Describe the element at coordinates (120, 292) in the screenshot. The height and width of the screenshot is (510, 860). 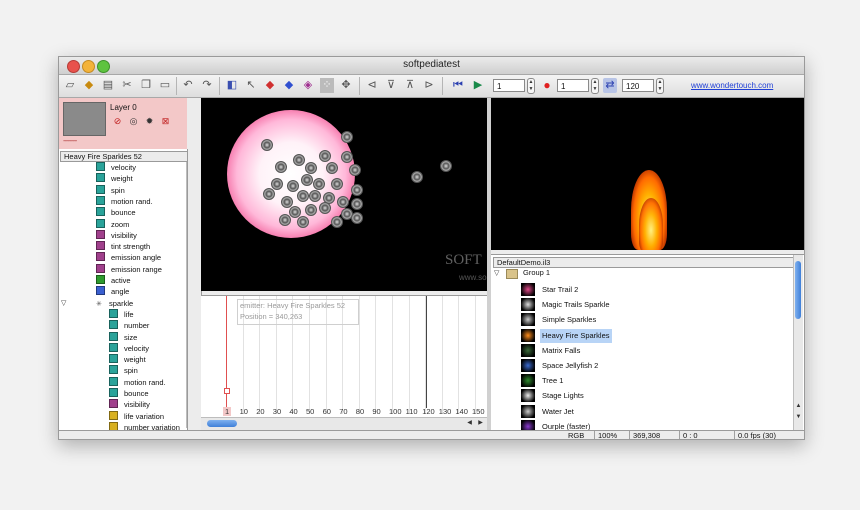
I see `tree-item-label: angle` at that location.